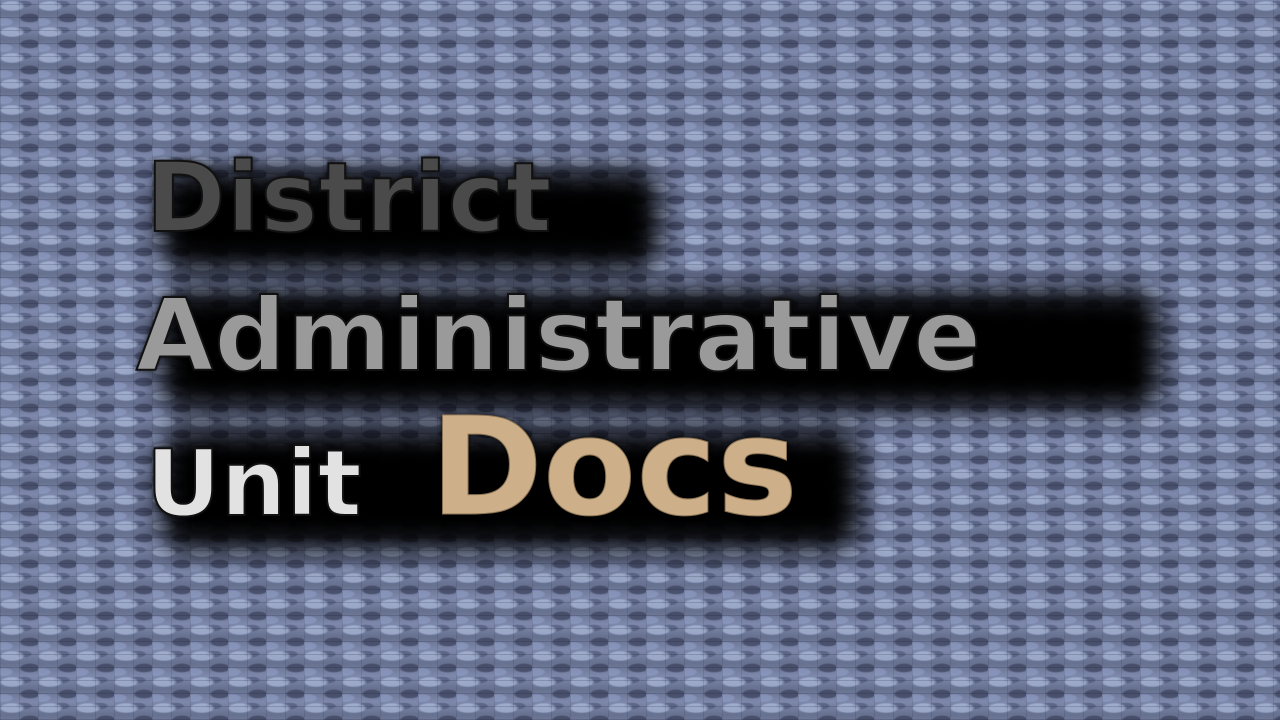  Describe the element at coordinates (254, 483) in the screenshot. I see `title-unit: Unit` at that location.